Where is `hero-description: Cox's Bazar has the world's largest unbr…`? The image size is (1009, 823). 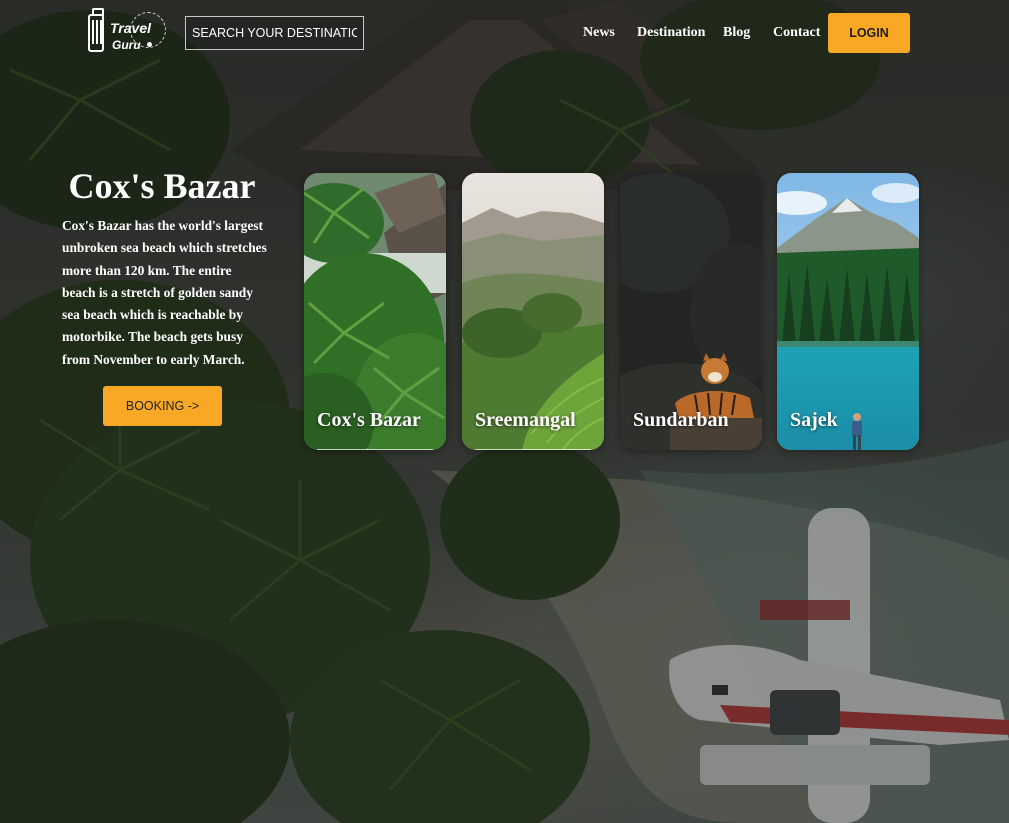
hero-description: Cox's Bazar has the world's largest unbr… is located at coordinates (164, 292).